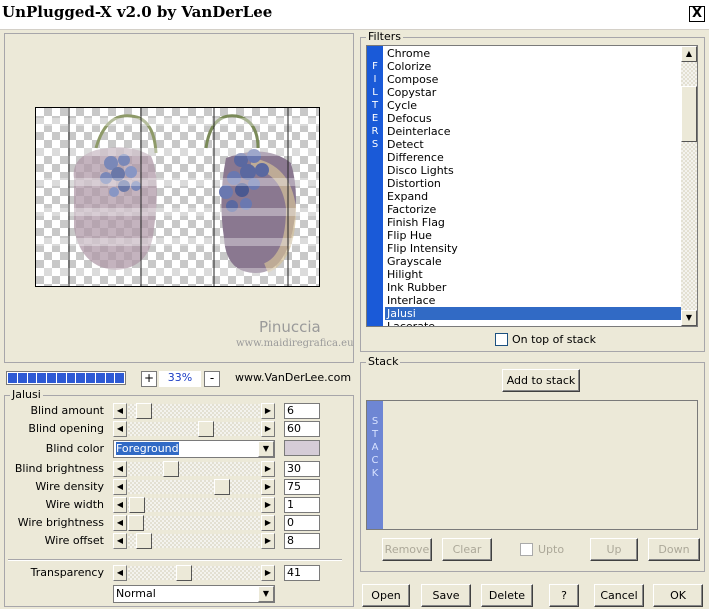 This screenshot has height=609, width=709. What do you see at coordinates (534, 313) in the screenshot?
I see `filter-list-item: Jalusi` at bounding box center [534, 313].